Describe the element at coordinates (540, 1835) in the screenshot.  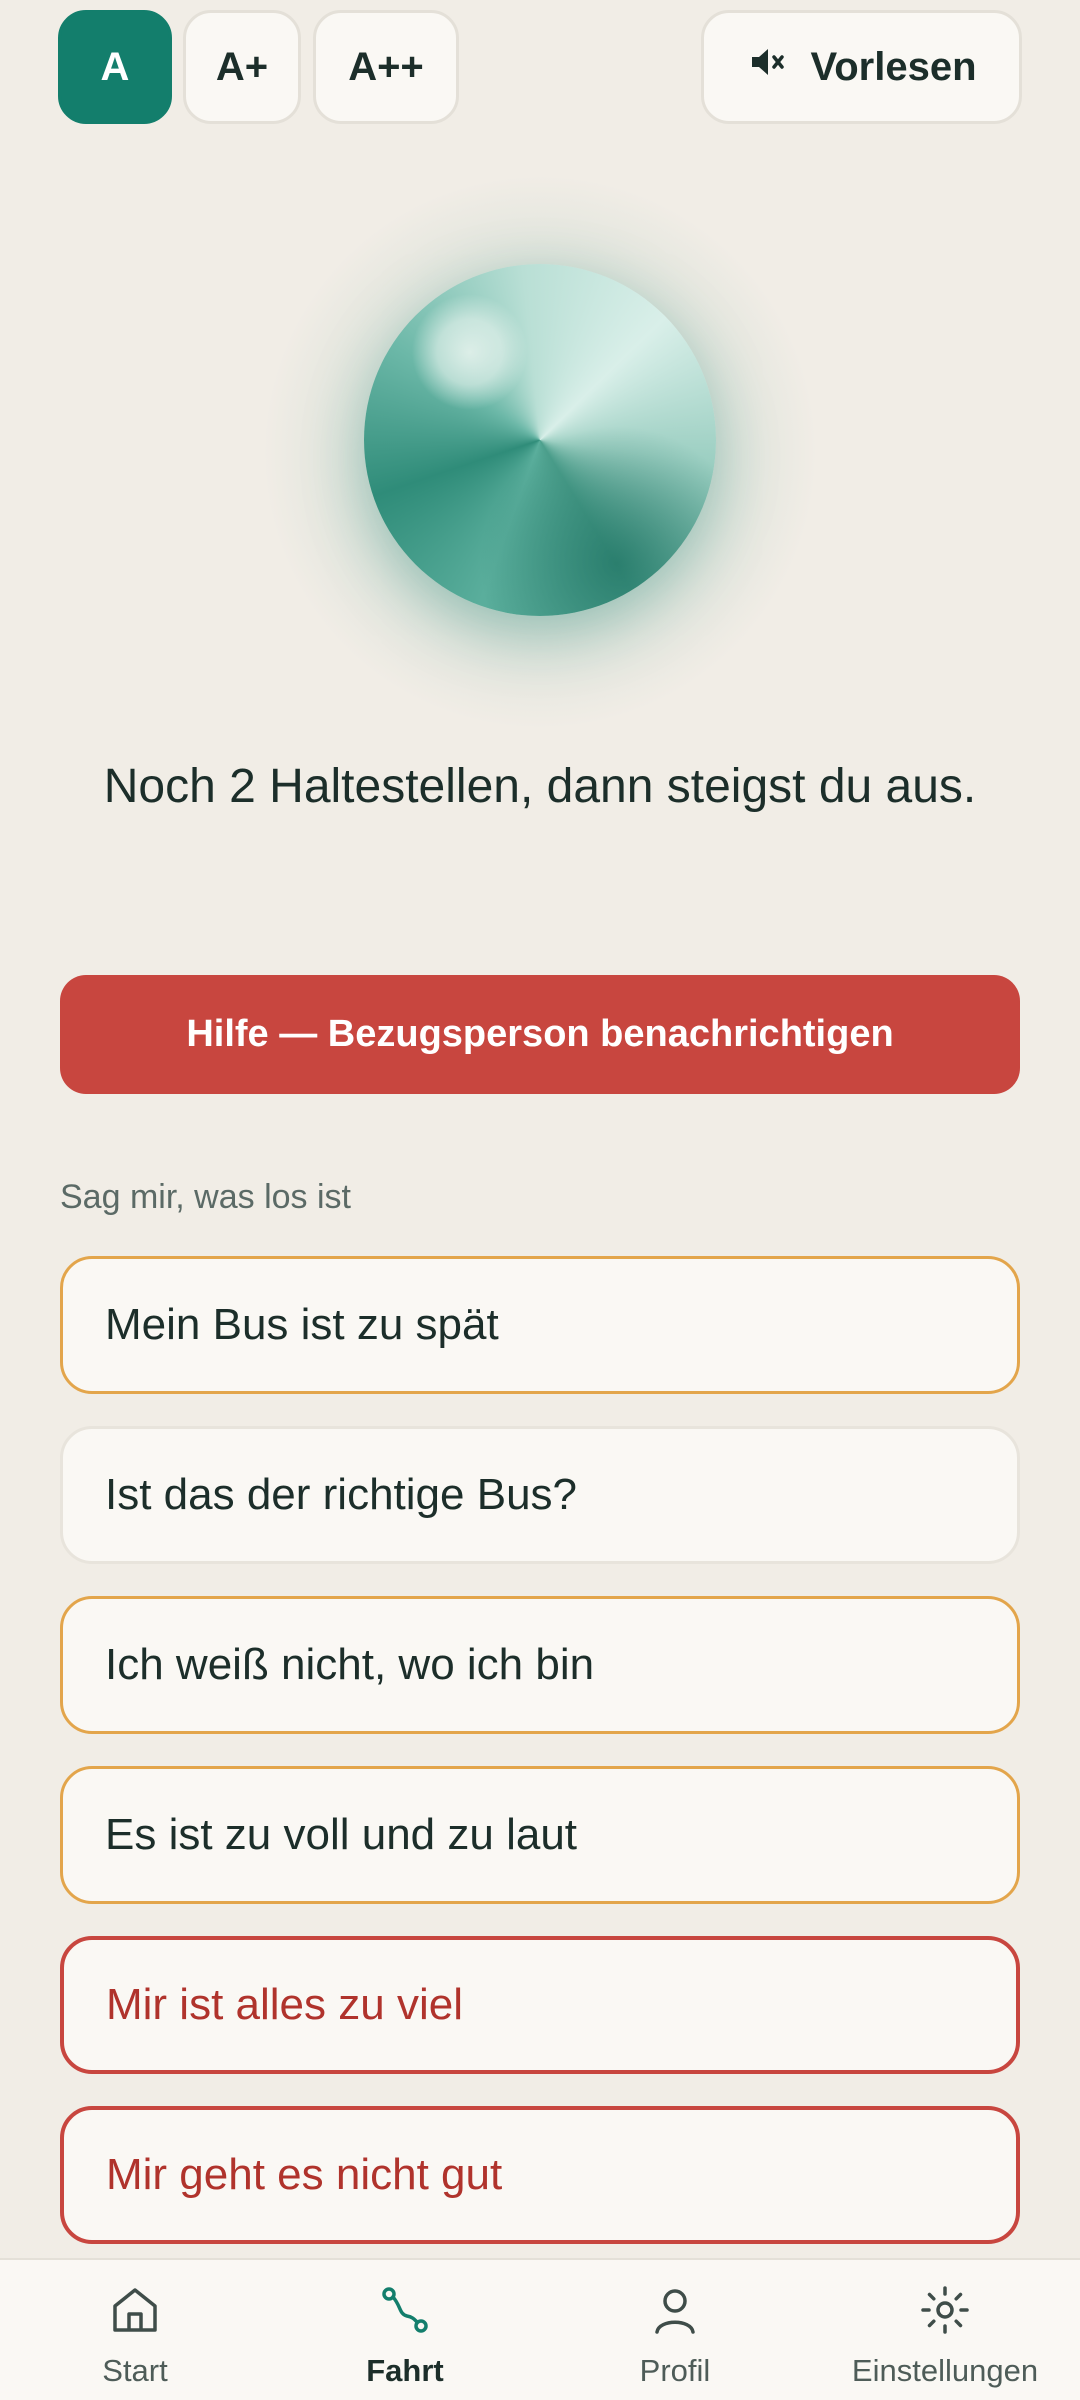
I see `issue-option-too-crowded: Es ist zu voll und zu laut` at that location.